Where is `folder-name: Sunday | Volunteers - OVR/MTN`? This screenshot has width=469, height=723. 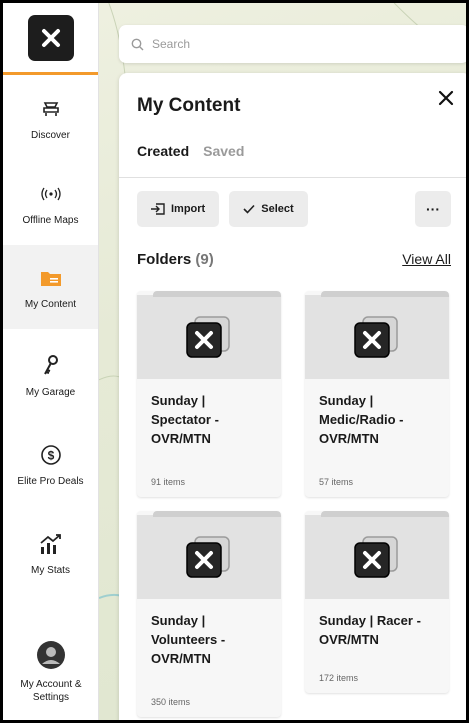
folder-name: Sunday | Volunteers - OVR/MTN is located at coordinates (209, 633).